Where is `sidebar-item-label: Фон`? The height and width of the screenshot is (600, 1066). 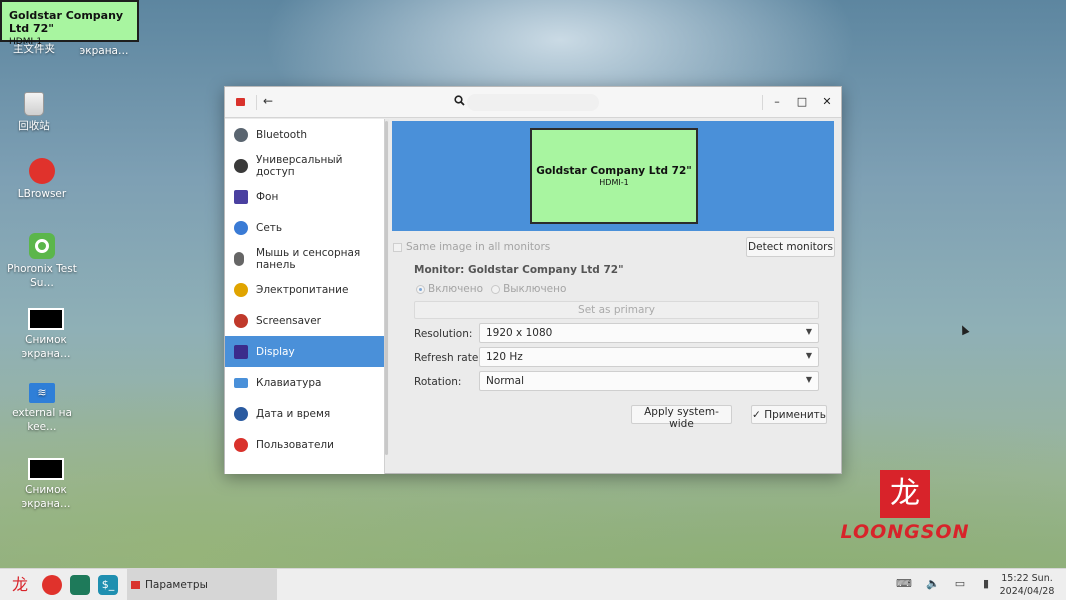
sidebar-item-label: Фон is located at coordinates (267, 196).